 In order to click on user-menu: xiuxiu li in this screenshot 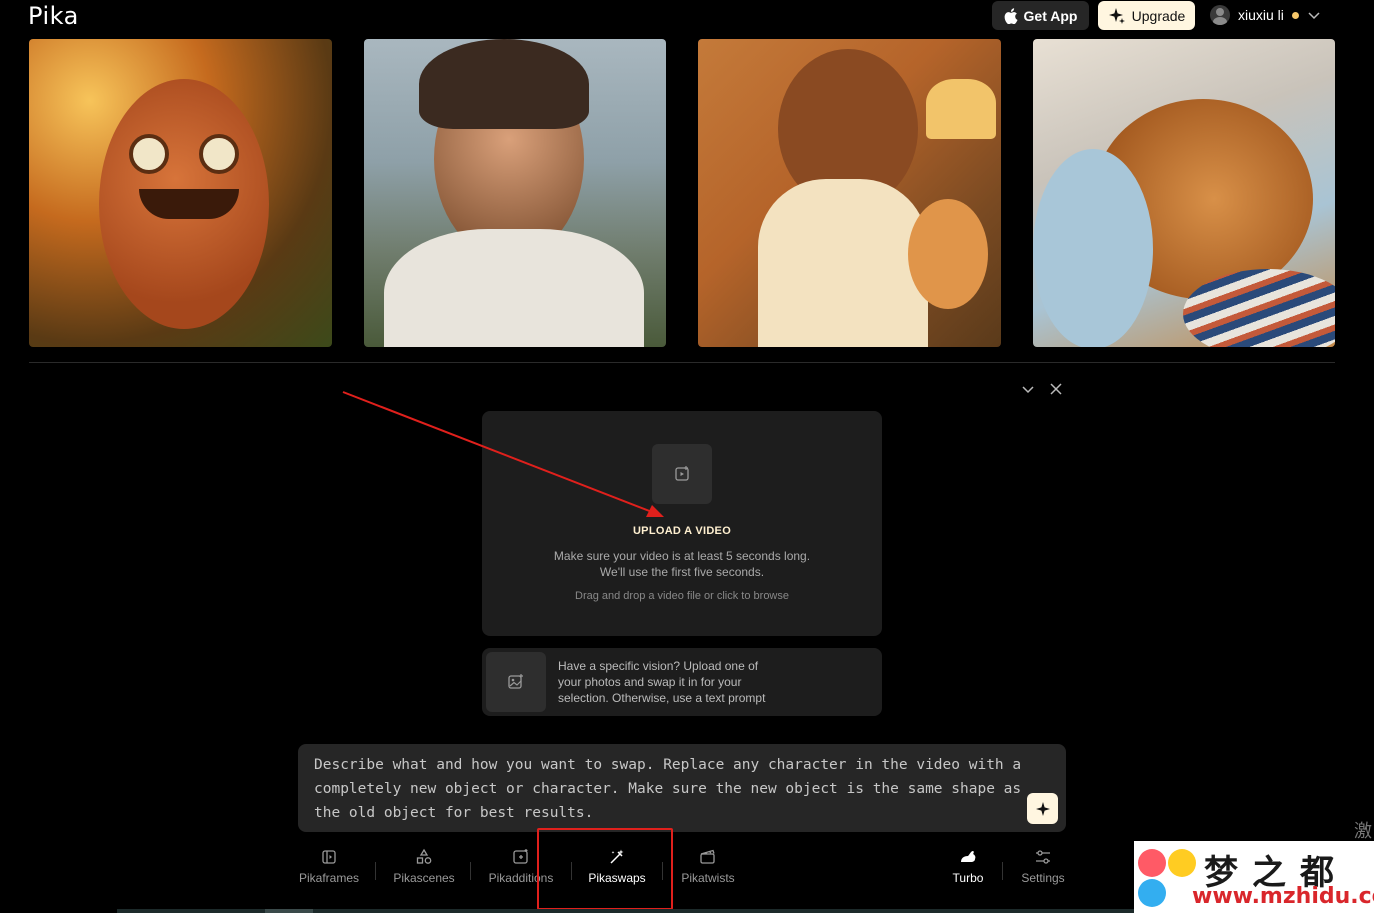, I will do `click(1265, 15)`.